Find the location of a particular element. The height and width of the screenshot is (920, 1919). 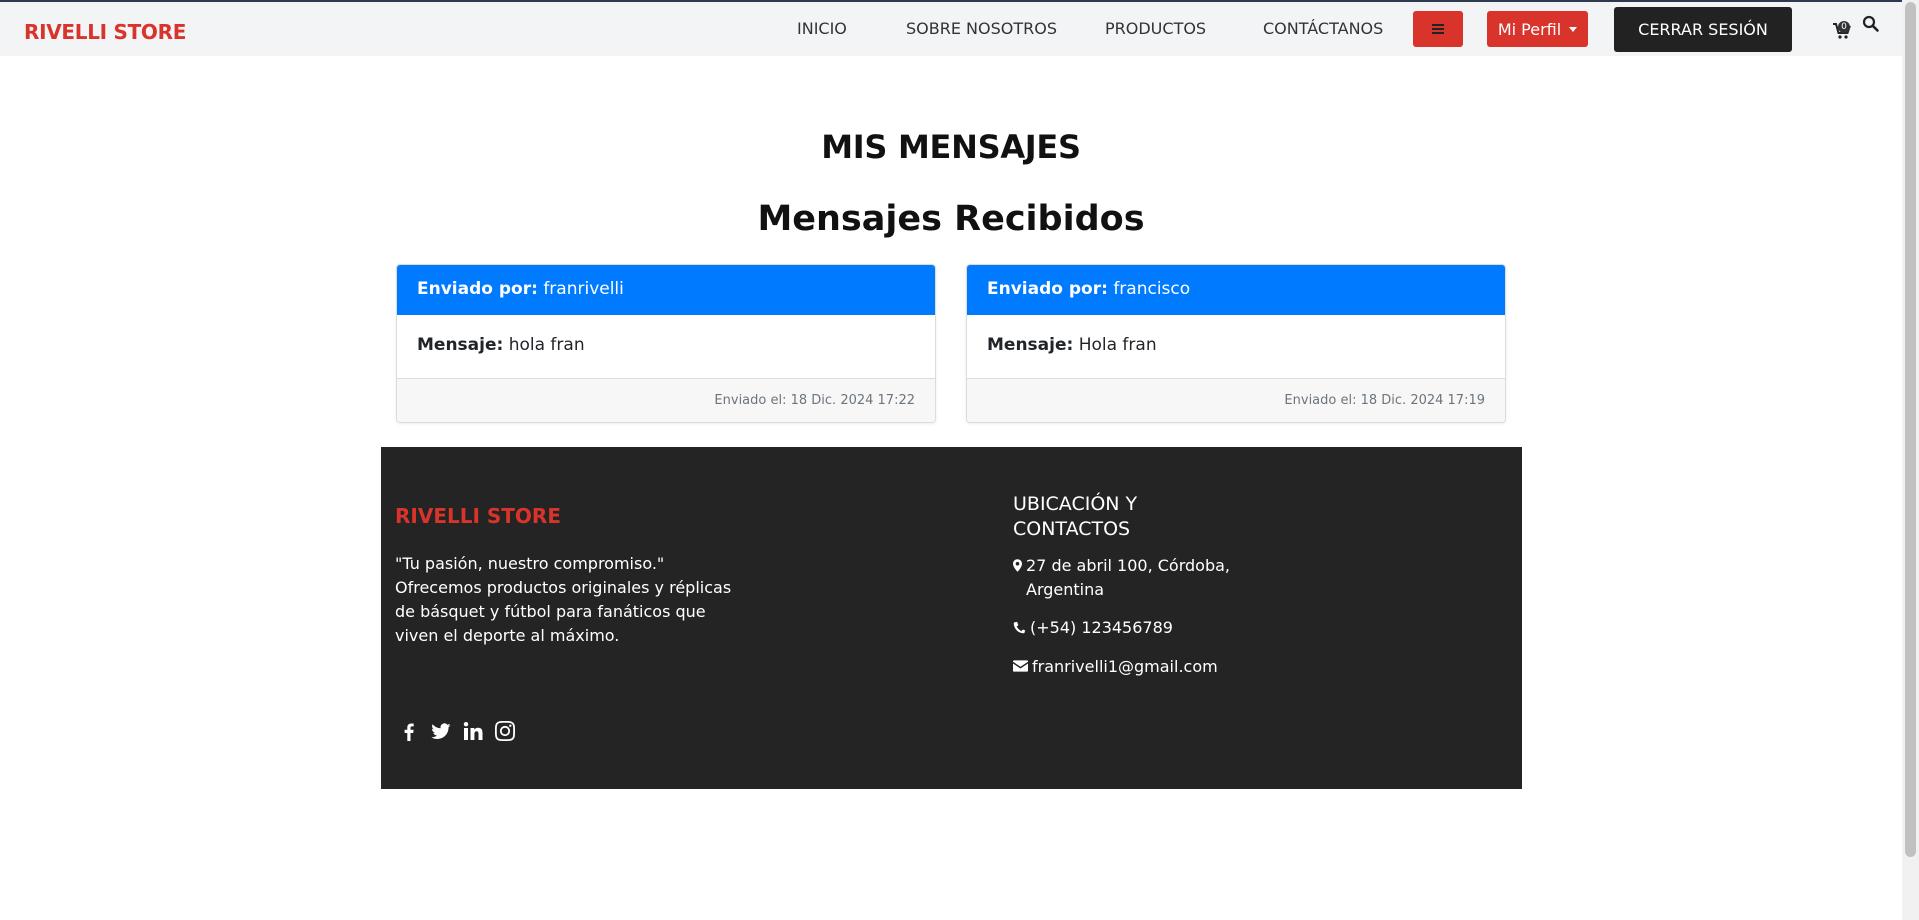

message-text: Hola fran is located at coordinates (1117, 345).